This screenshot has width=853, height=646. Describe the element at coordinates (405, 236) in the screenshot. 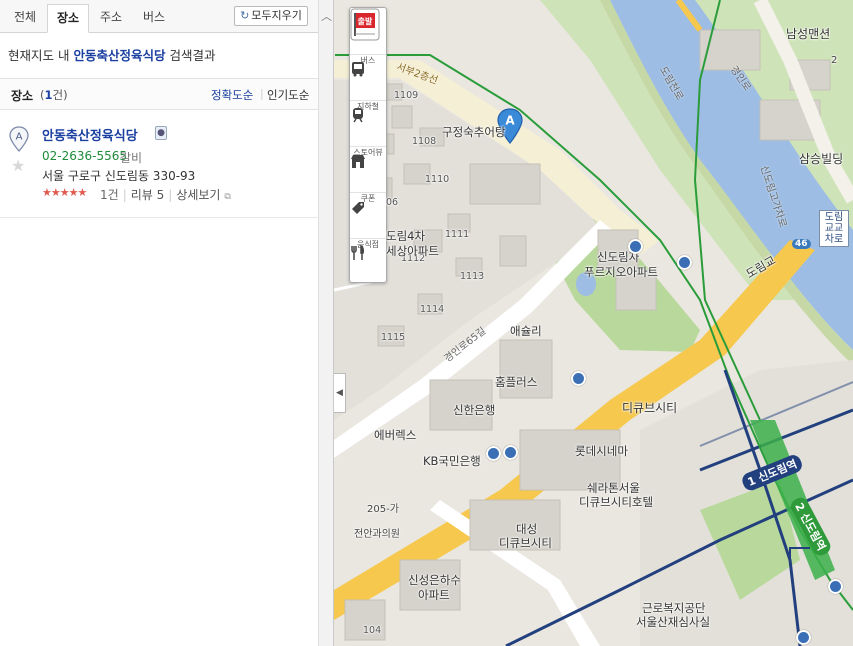

I see `poi-label: 도림4차` at that location.